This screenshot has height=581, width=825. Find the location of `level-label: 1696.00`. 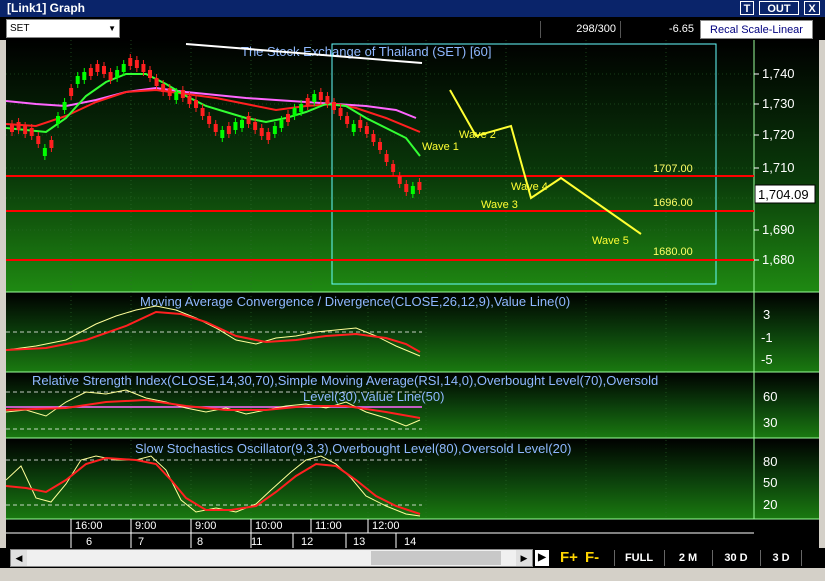

level-label: 1696.00 is located at coordinates (673, 203).